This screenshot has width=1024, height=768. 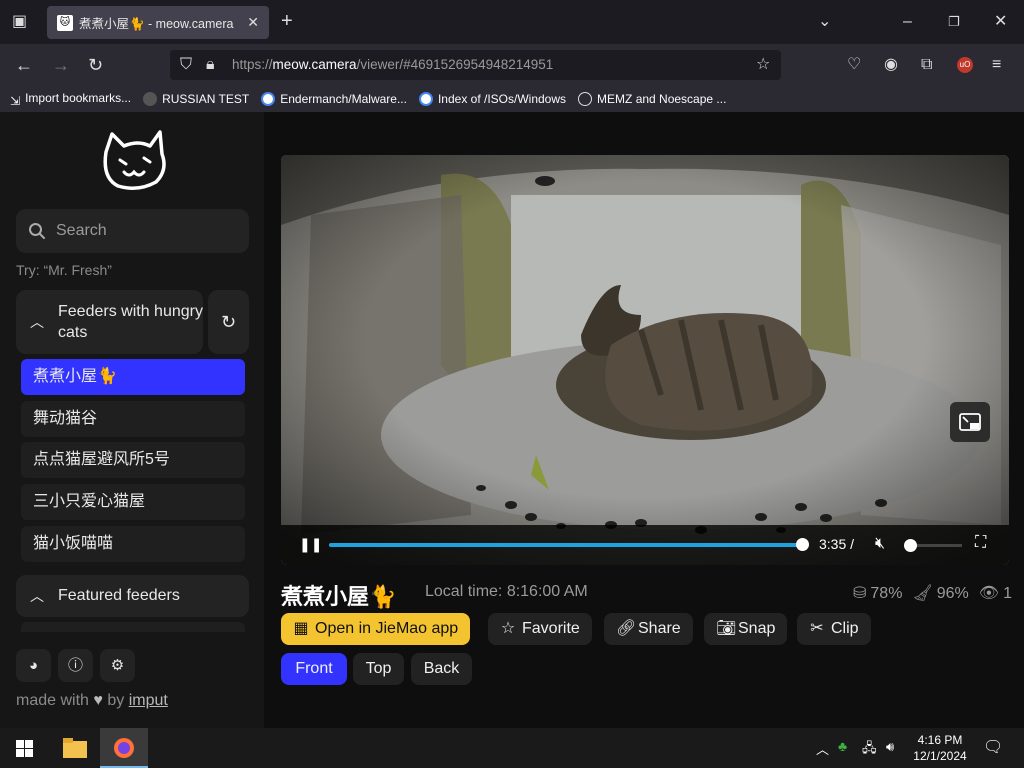 What do you see at coordinates (253, 22) in the screenshot?
I see `tab-close-icon: ✕` at bounding box center [253, 22].